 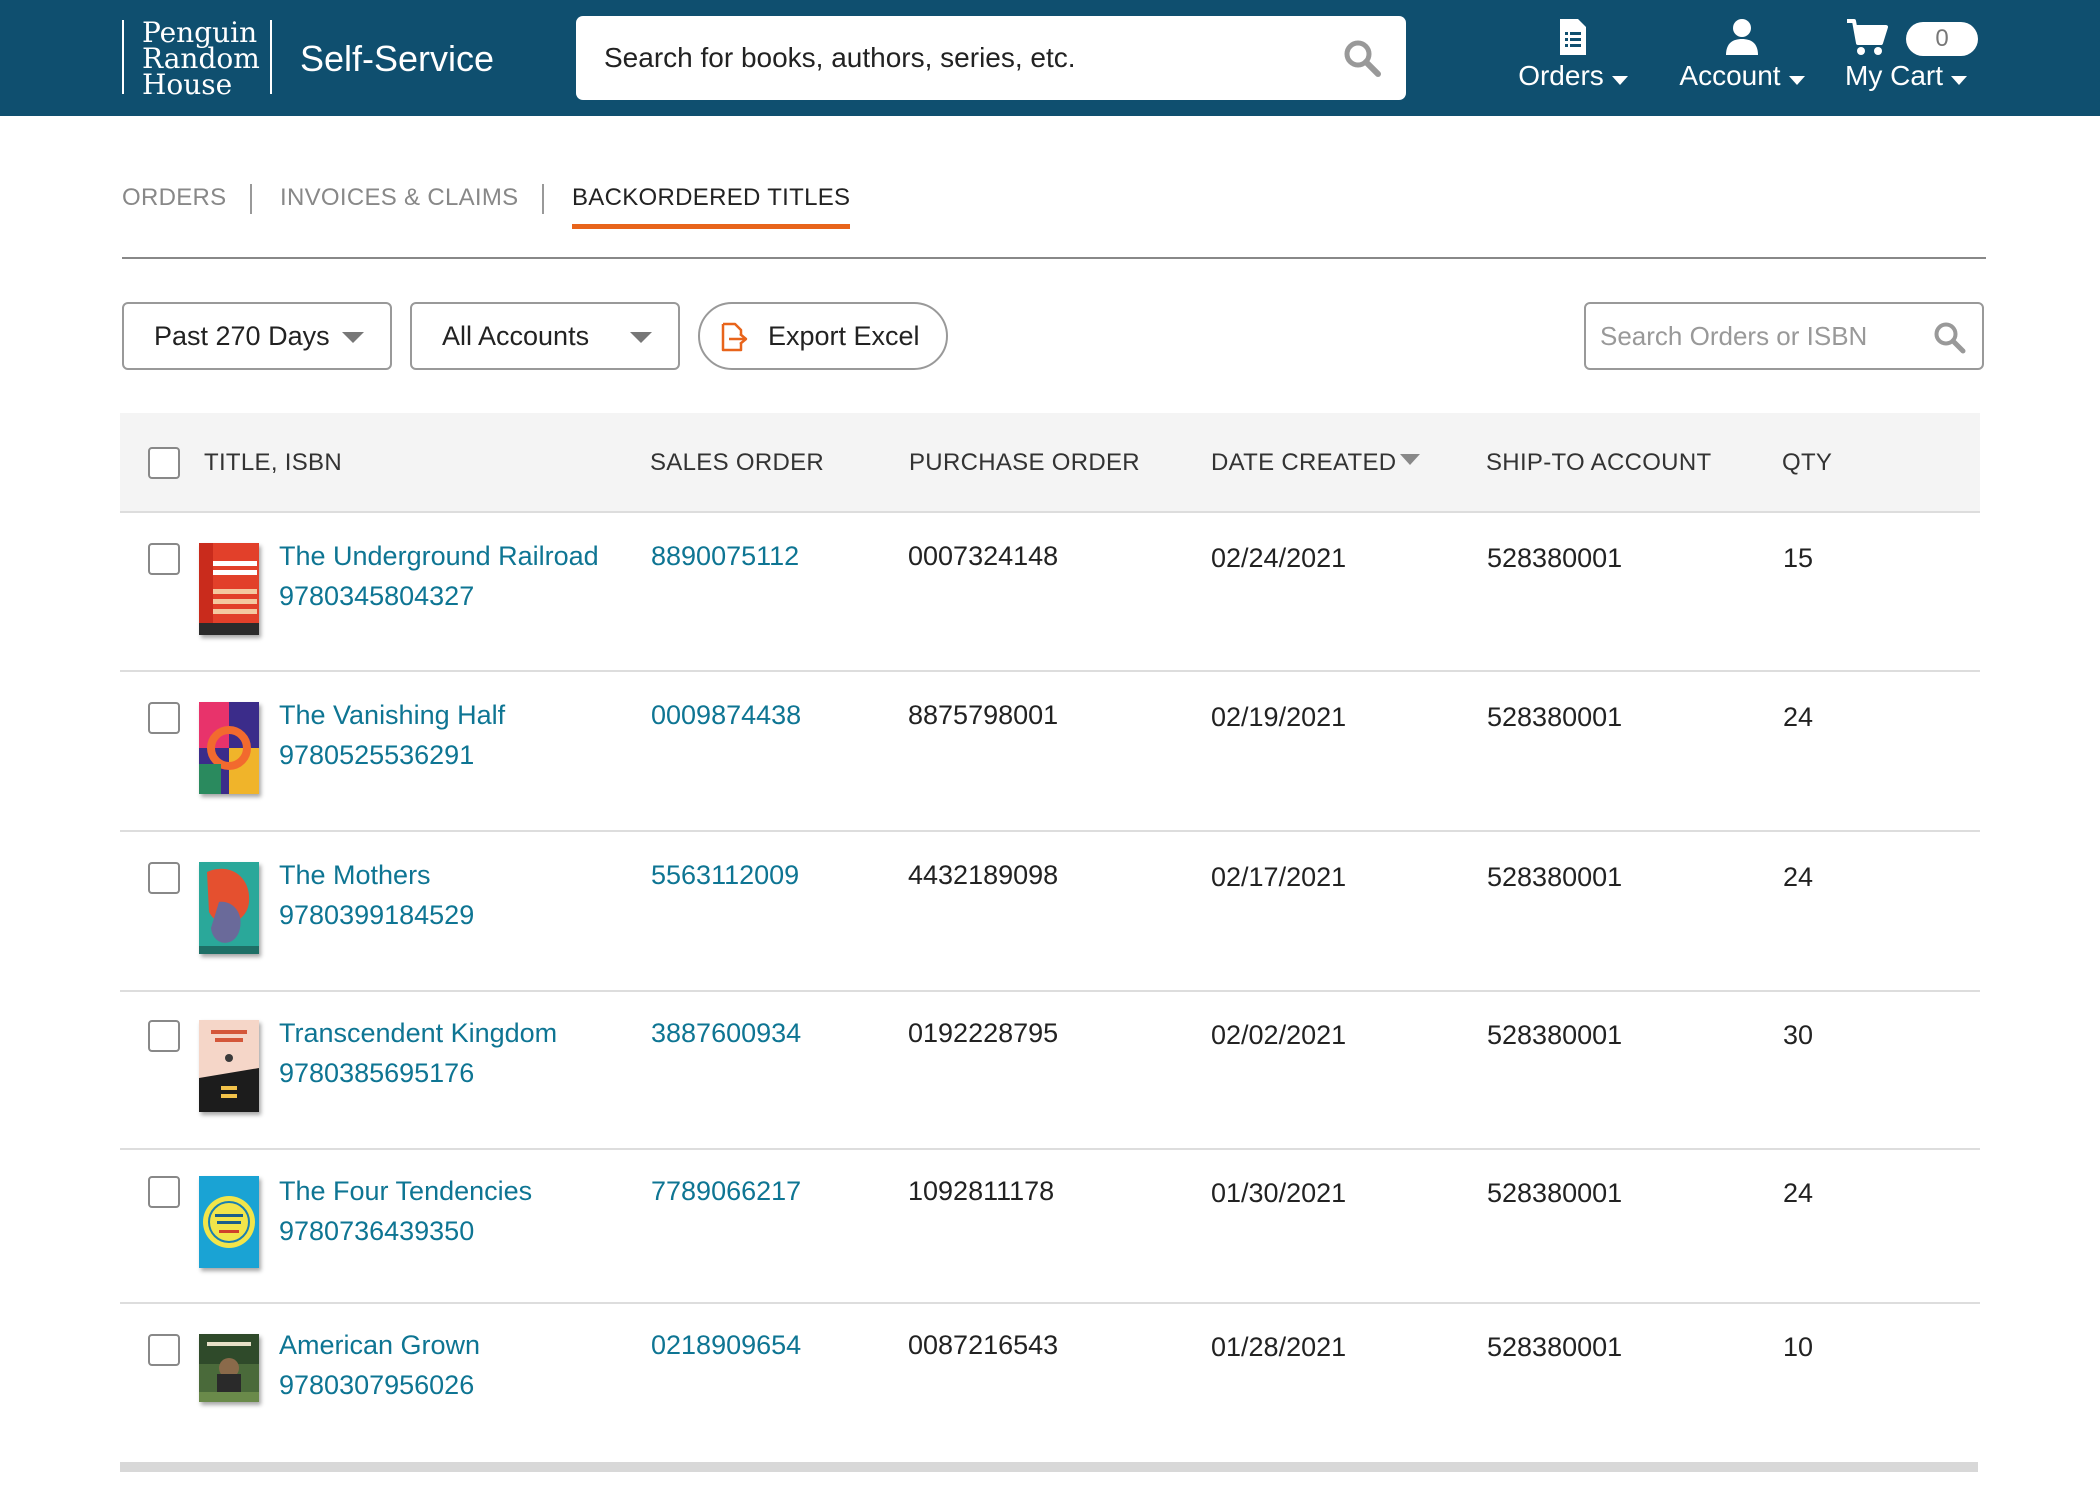 What do you see at coordinates (516, 336) in the screenshot?
I see `account-select-value: All Accounts` at bounding box center [516, 336].